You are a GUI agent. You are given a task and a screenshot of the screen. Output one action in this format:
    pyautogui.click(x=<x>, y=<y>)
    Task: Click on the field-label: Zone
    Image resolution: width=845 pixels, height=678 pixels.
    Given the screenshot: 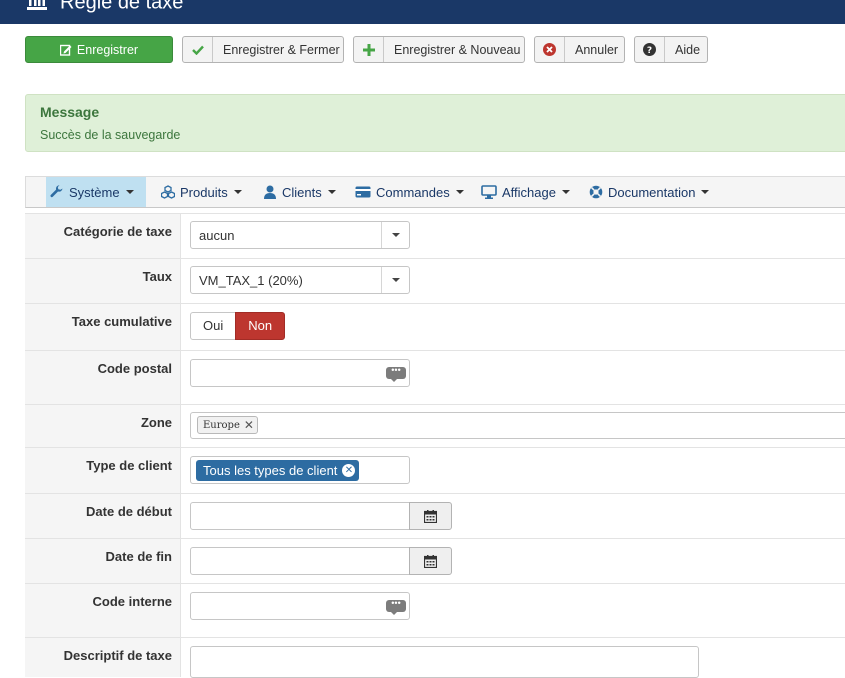 What is the action you would take?
    pyautogui.click(x=103, y=426)
    